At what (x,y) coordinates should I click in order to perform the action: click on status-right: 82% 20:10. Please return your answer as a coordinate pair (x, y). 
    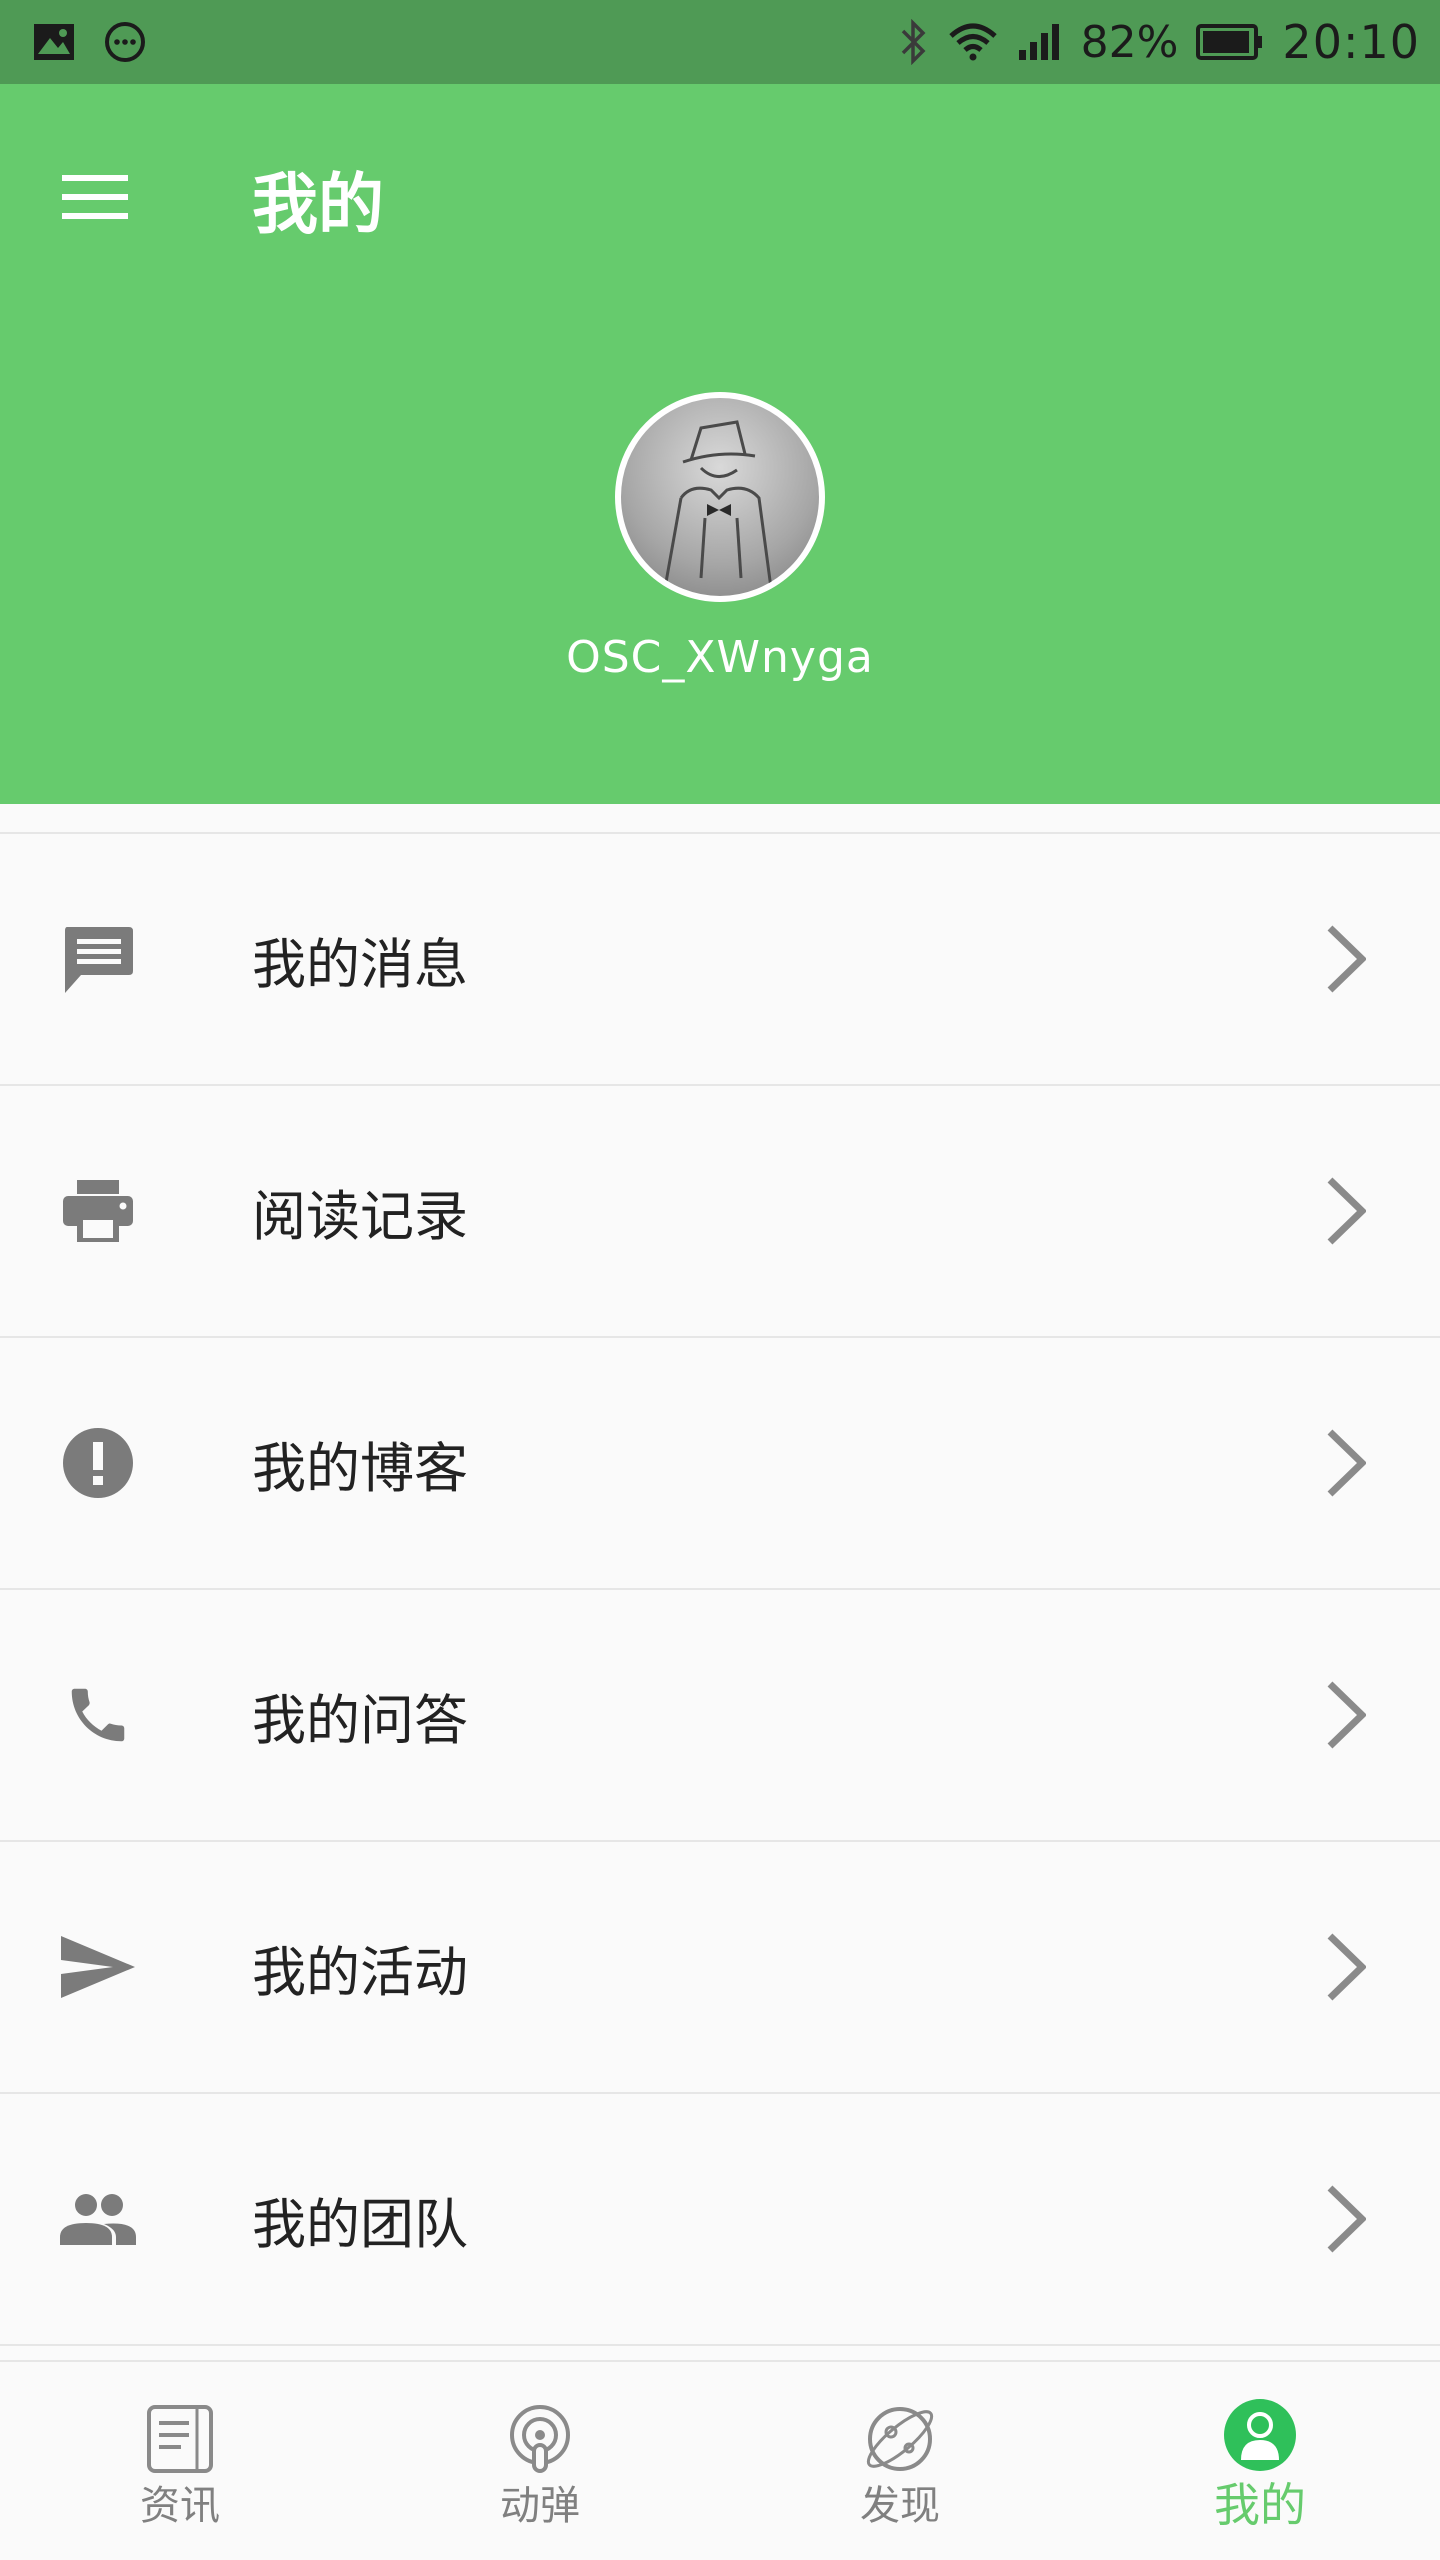
    Looking at the image, I should click on (1159, 42).